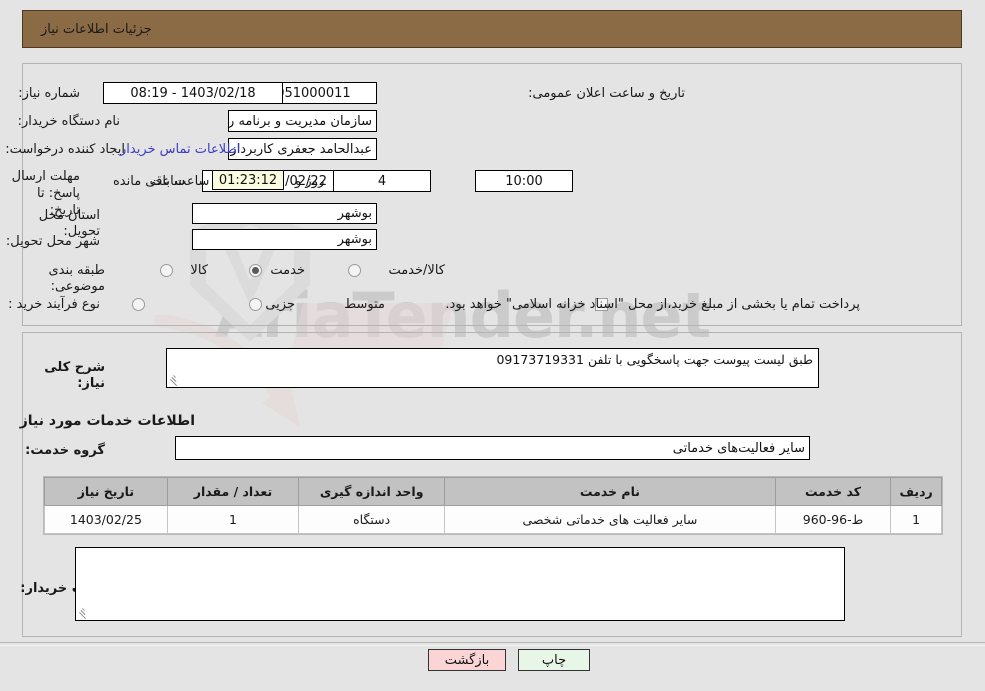 The width and height of the screenshot is (985, 691). What do you see at coordinates (833, 519) in the screenshot?
I see `cell-service-code: ط-96-960` at bounding box center [833, 519].